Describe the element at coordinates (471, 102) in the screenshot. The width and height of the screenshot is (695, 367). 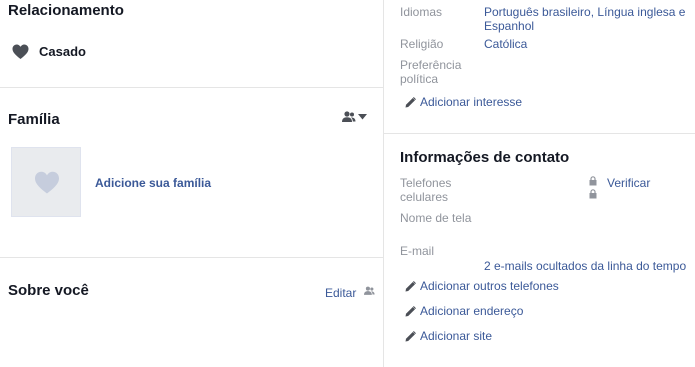
I see `add-interest-link: Adicionar interesse` at that location.